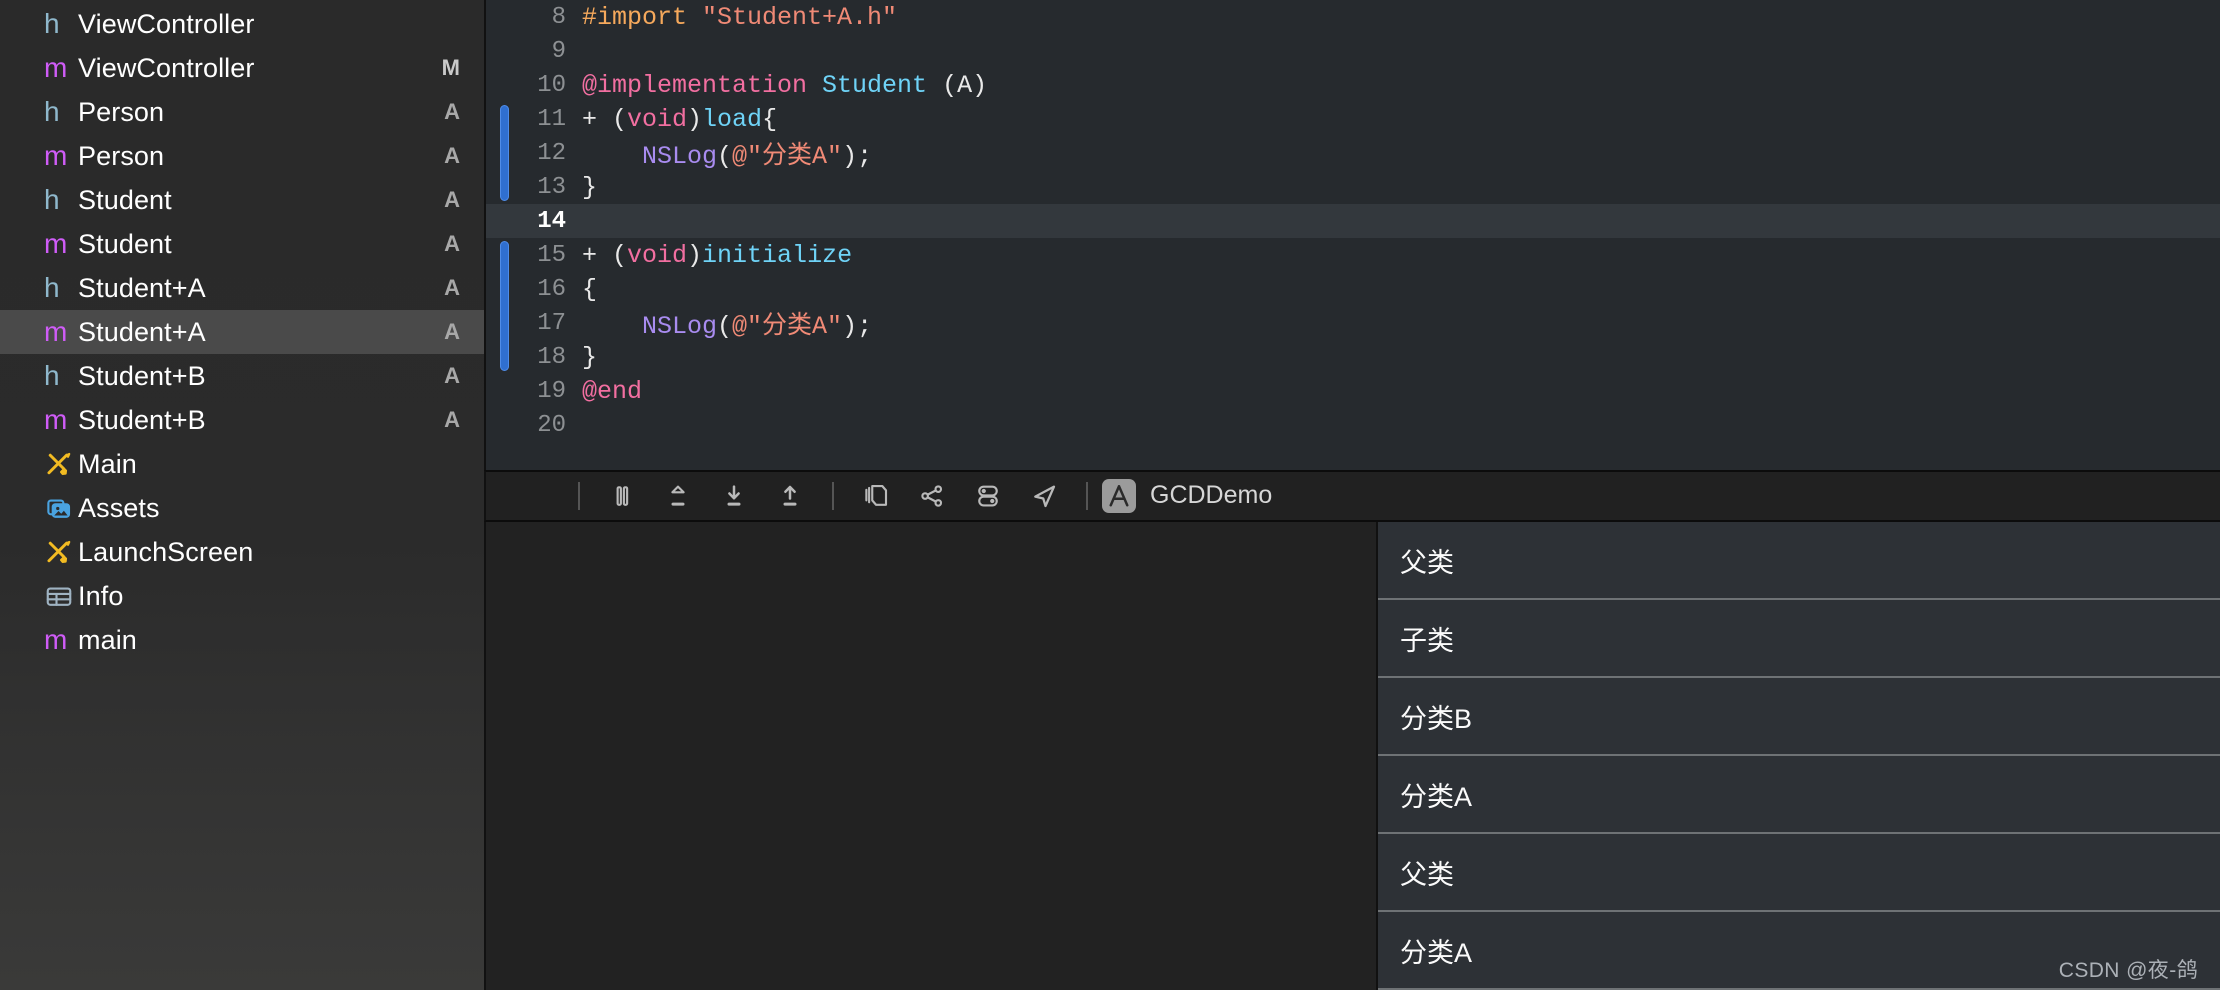 This screenshot has height=990, width=2220. I want to click on code-line: 12 NSLog(@"分类A");, so click(1353, 154).